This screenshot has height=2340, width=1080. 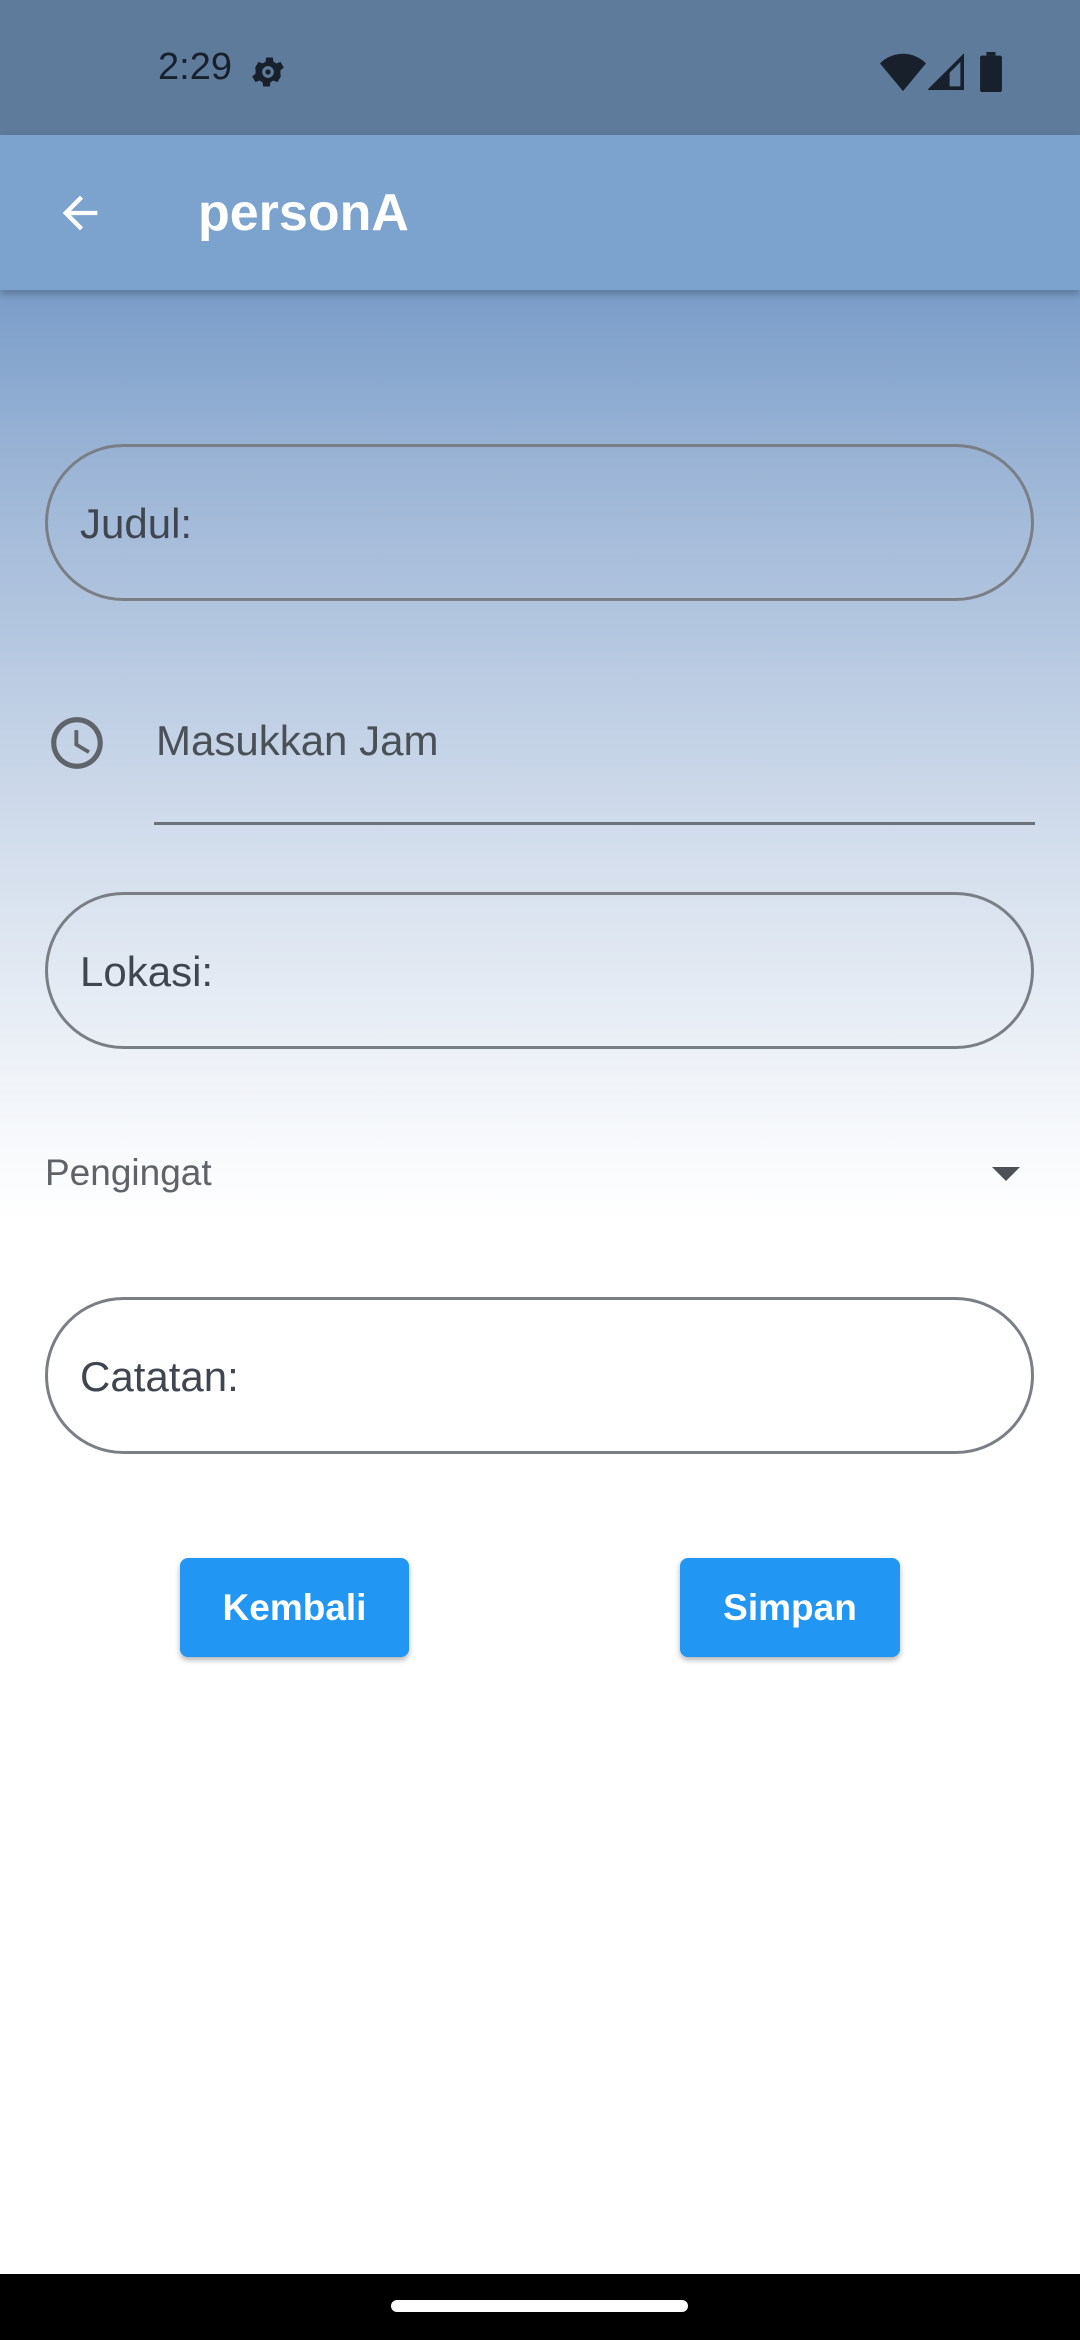 I want to click on judul-field, so click(x=539, y=522).